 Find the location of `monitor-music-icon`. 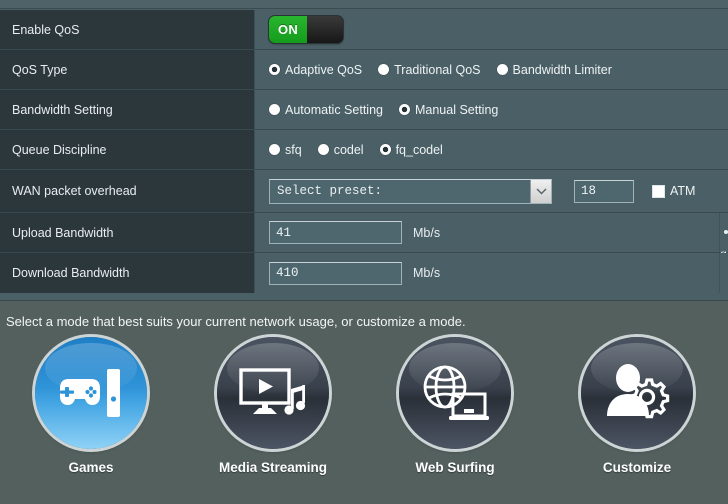

monitor-music-icon is located at coordinates (272, 391).